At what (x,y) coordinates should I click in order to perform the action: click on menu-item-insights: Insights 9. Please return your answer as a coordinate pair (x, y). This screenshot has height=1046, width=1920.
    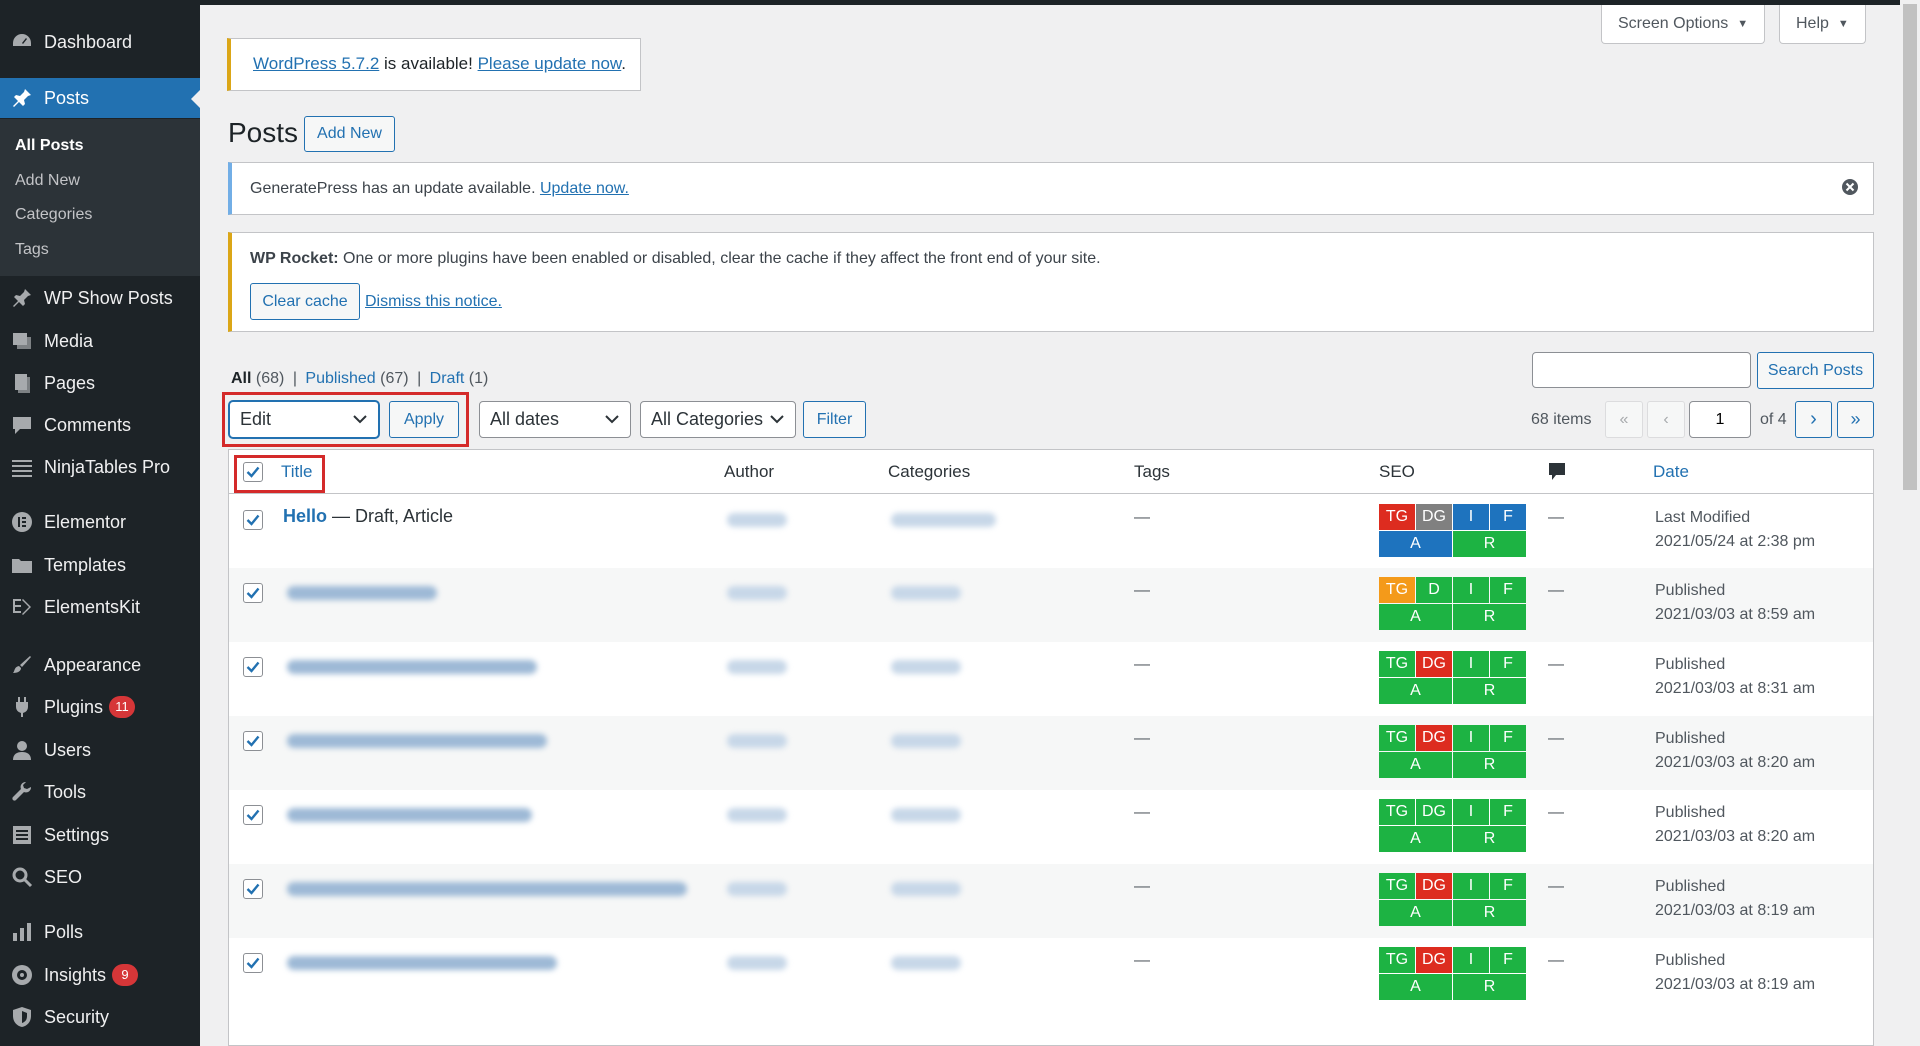
    Looking at the image, I should click on (100, 975).